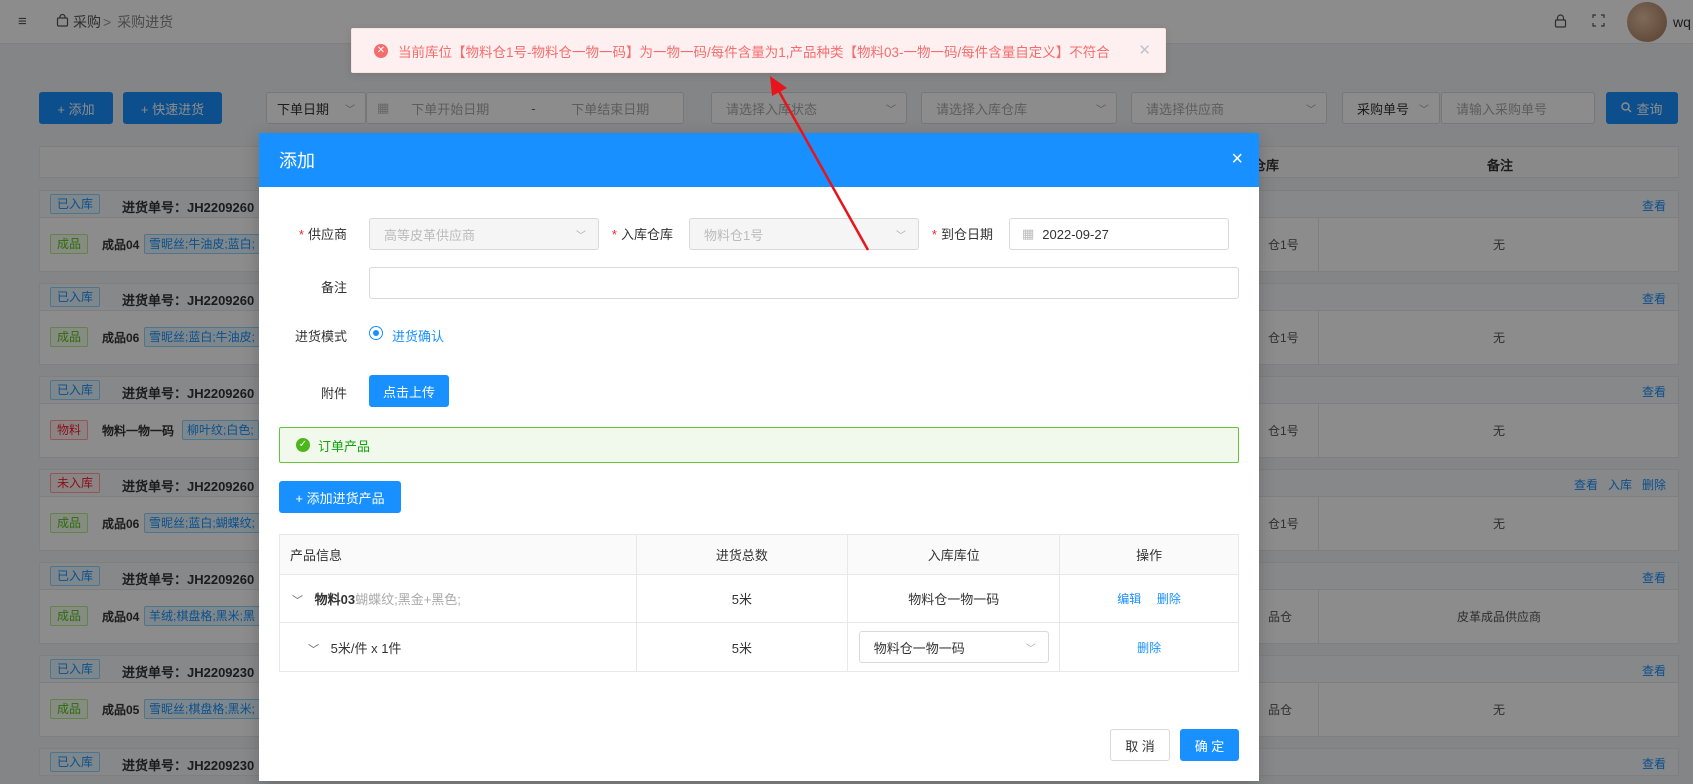 The image size is (1693, 784). What do you see at coordinates (340, 497) in the screenshot?
I see `add-product-button: + 添加进货产品` at bounding box center [340, 497].